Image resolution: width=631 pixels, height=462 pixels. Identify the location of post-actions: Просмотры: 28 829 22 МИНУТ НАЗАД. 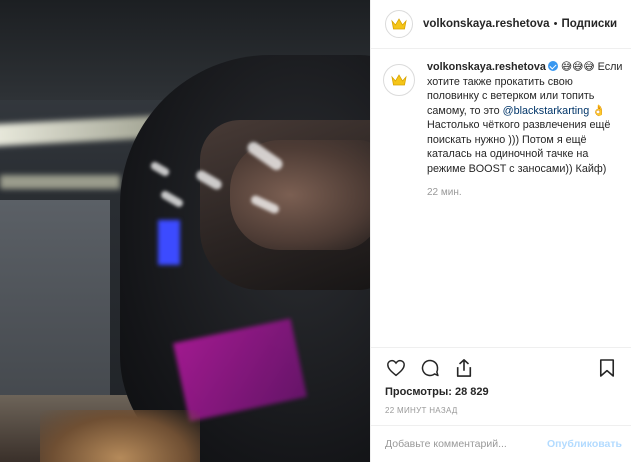
(501, 381).